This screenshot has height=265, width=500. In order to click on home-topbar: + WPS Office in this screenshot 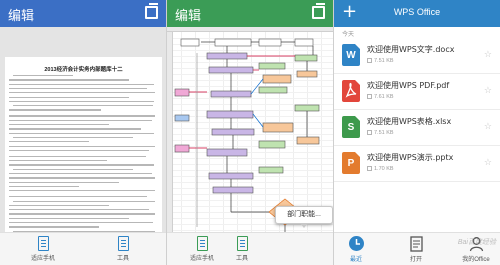, I will do `click(417, 13)`.